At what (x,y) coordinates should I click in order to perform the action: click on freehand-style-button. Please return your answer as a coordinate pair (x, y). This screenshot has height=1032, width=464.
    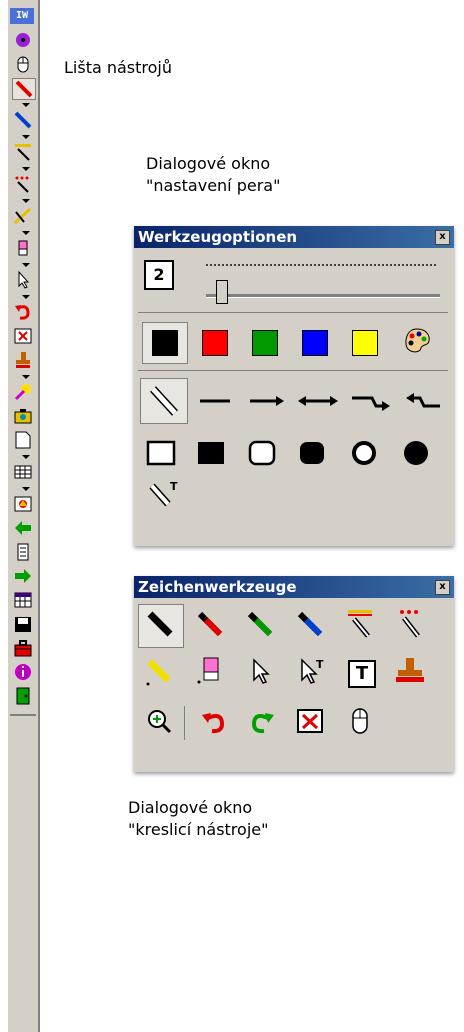
    Looking at the image, I should click on (164, 401).